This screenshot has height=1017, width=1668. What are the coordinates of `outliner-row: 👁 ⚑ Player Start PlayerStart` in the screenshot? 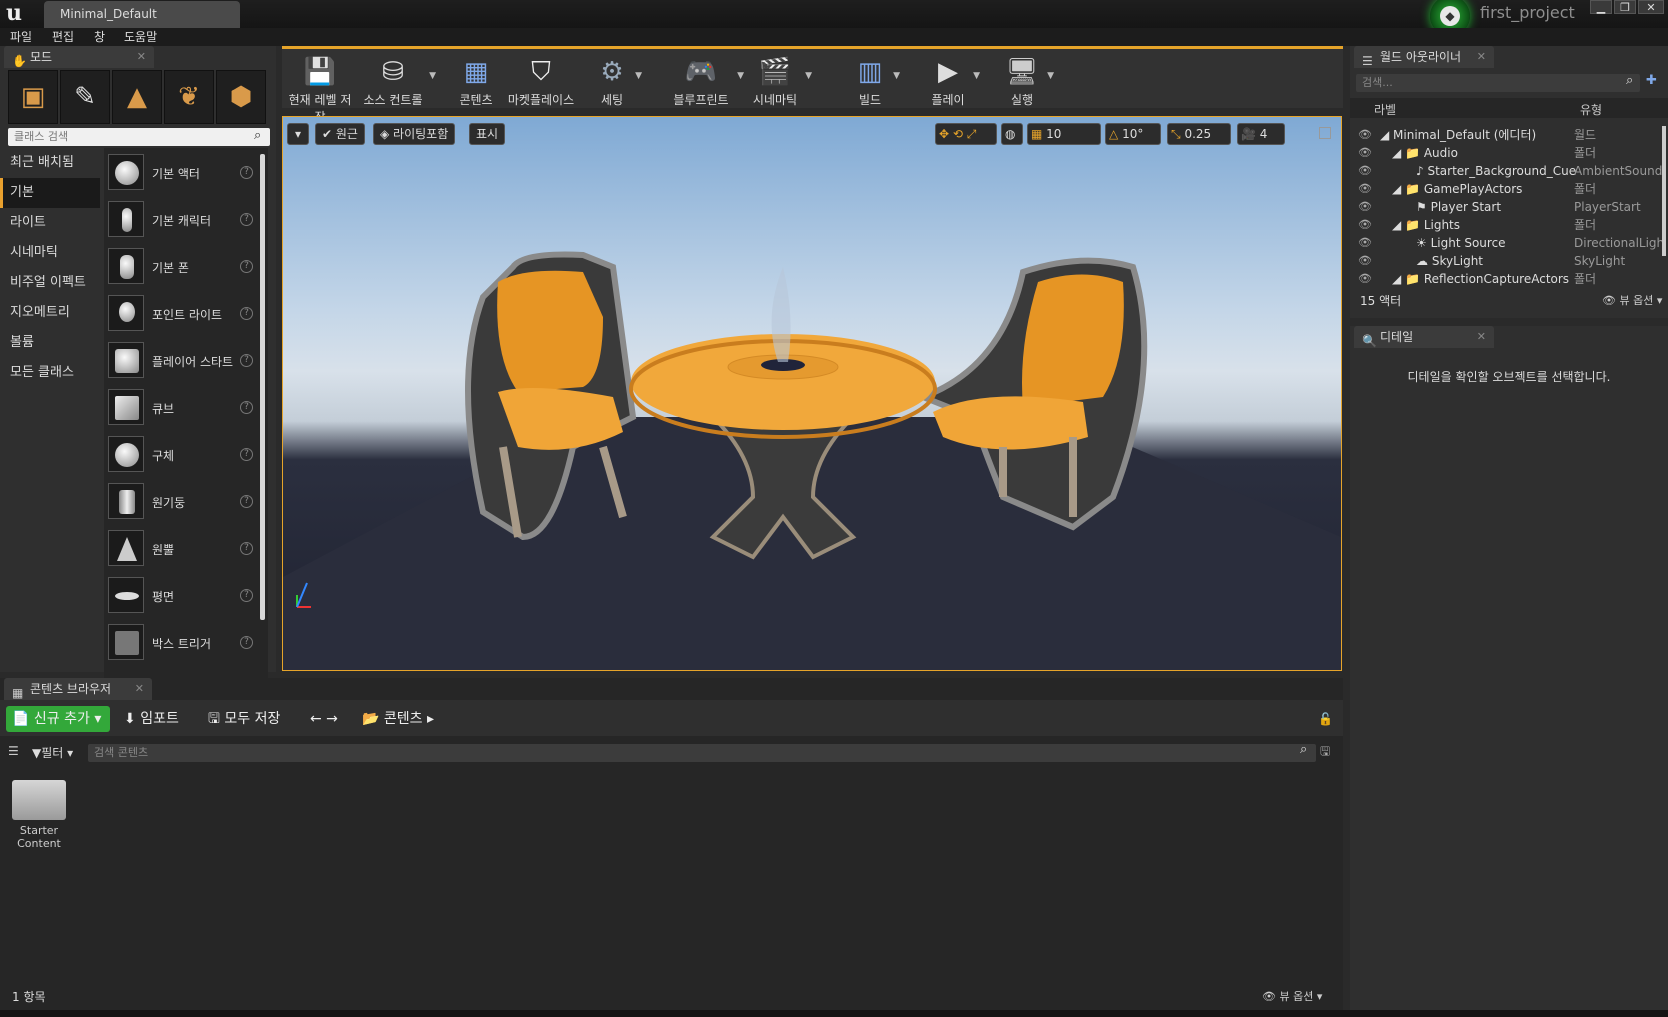 It's located at (1509, 207).